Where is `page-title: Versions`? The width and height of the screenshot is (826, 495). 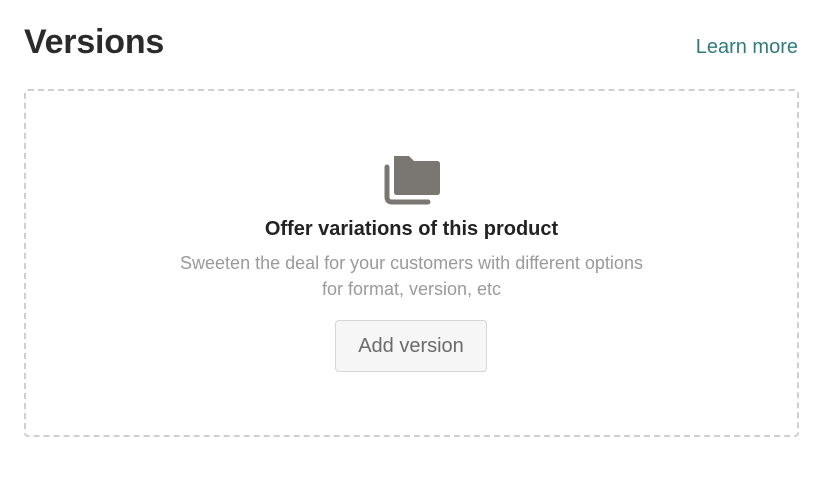 page-title: Versions is located at coordinates (94, 42).